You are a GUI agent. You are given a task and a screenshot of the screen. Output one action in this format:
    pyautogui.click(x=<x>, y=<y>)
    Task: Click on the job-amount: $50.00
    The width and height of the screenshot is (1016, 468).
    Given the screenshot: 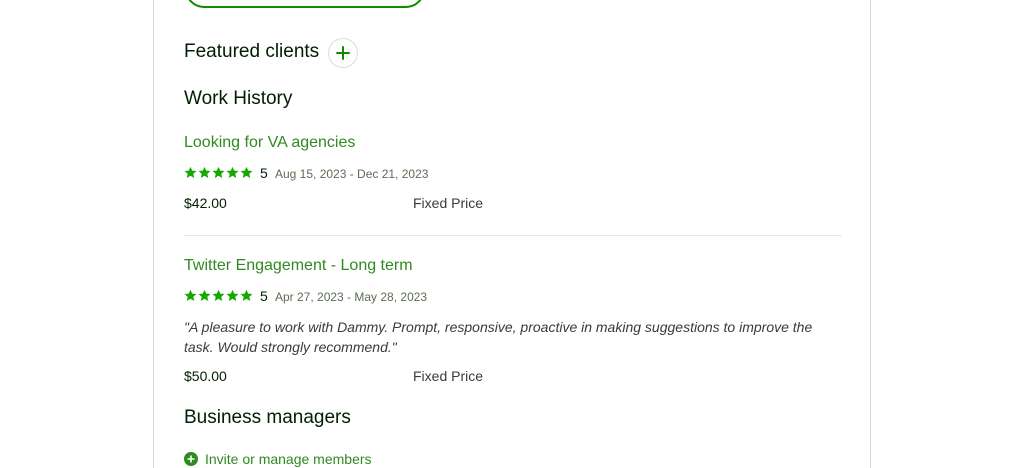 What is the action you would take?
    pyautogui.click(x=205, y=376)
    